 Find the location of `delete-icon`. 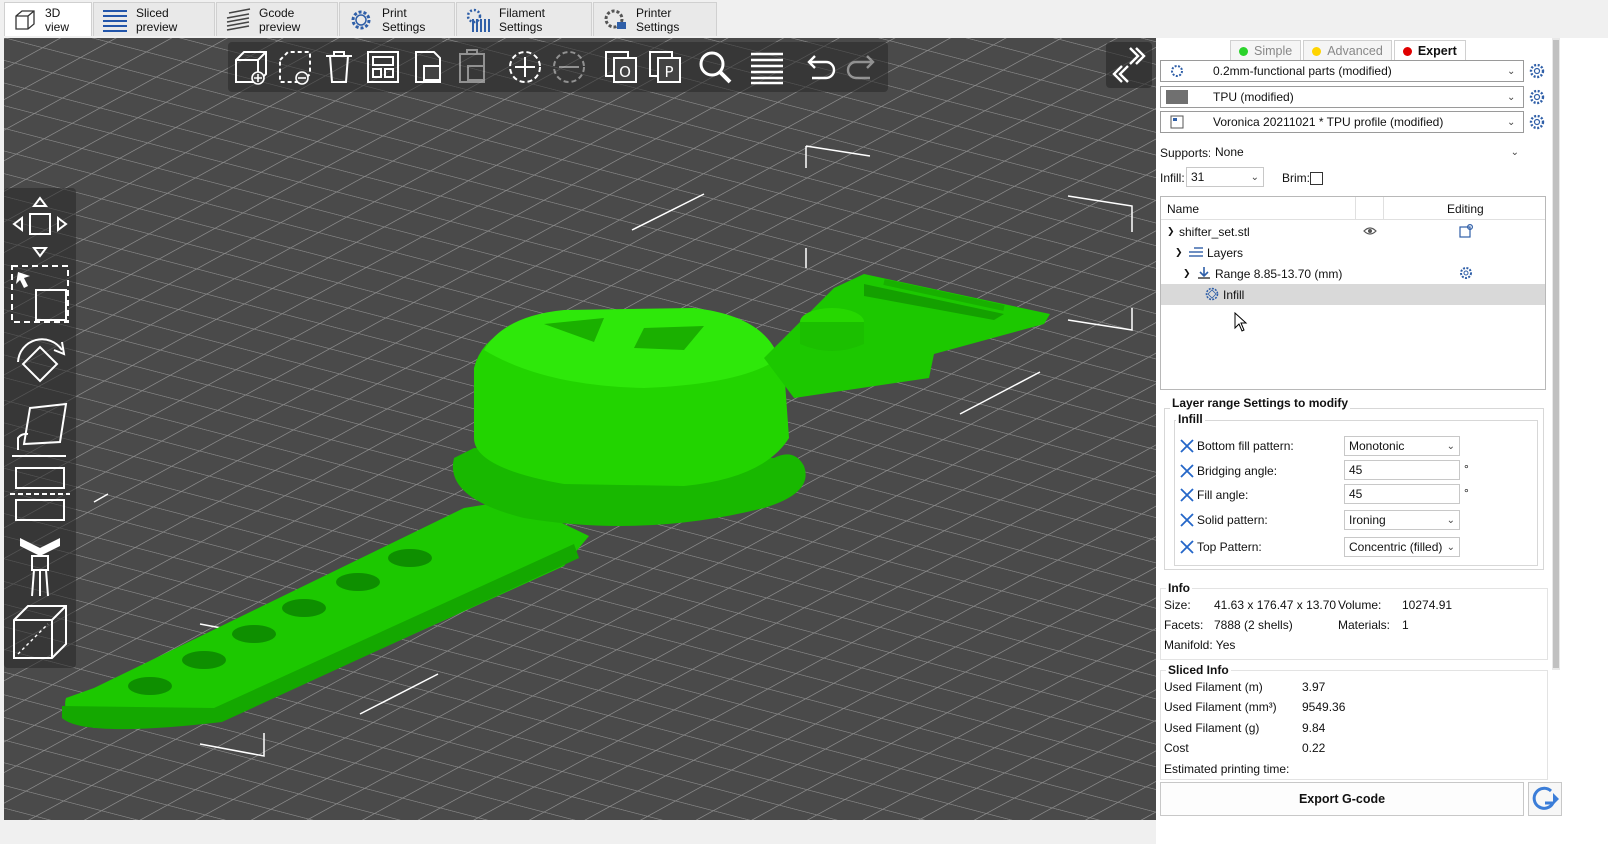

delete-icon is located at coordinates (295, 67).